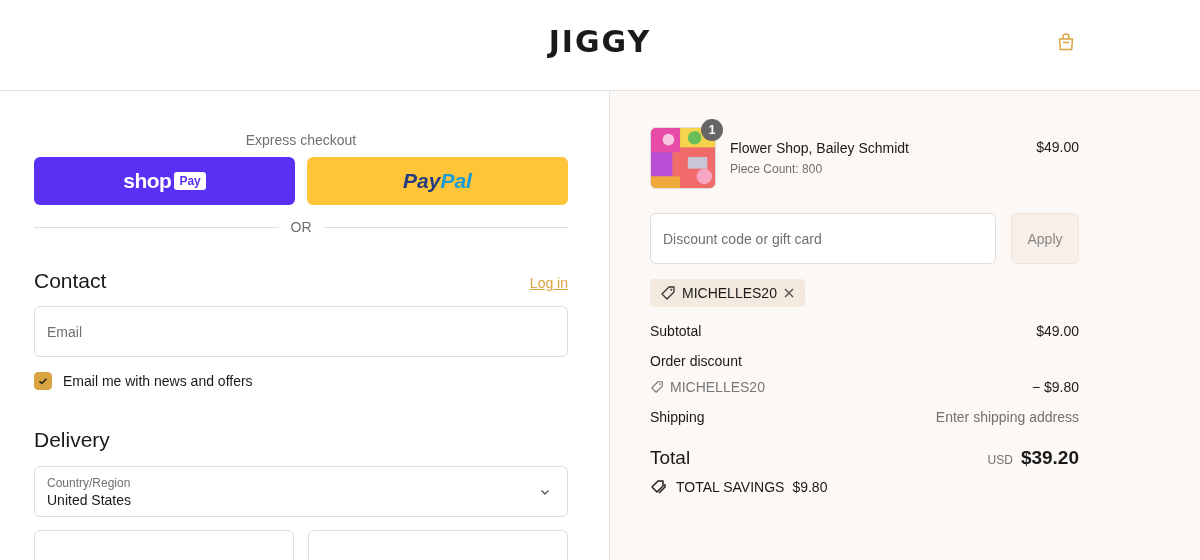 The width and height of the screenshot is (1200, 560). What do you see at coordinates (820, 148) in the screenshot?
I see `product-title: Flower Shop, Bailey Schmidt` at bounding box center [820, 148].